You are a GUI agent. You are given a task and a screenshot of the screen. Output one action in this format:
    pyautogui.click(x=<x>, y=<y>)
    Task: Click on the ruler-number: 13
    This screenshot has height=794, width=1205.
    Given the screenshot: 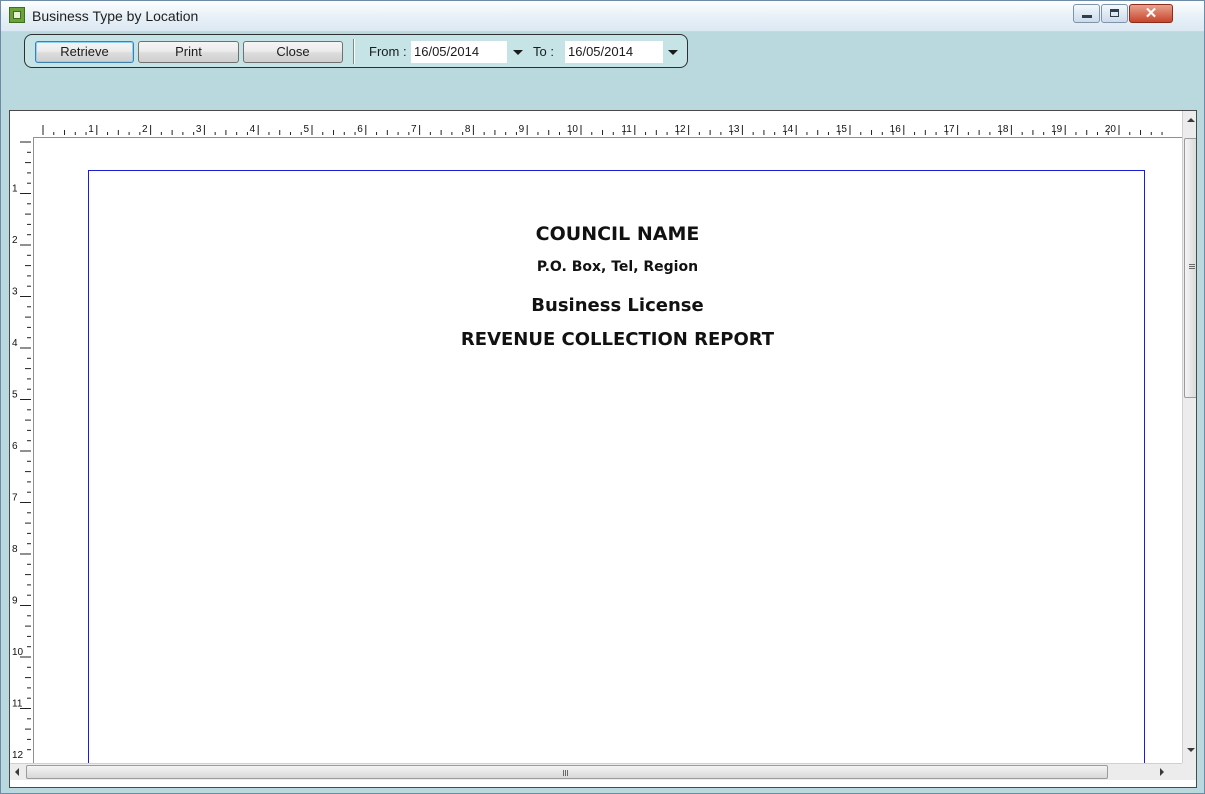 What is the action you would take?
    pyautogui.click(x=734, y=129)
    